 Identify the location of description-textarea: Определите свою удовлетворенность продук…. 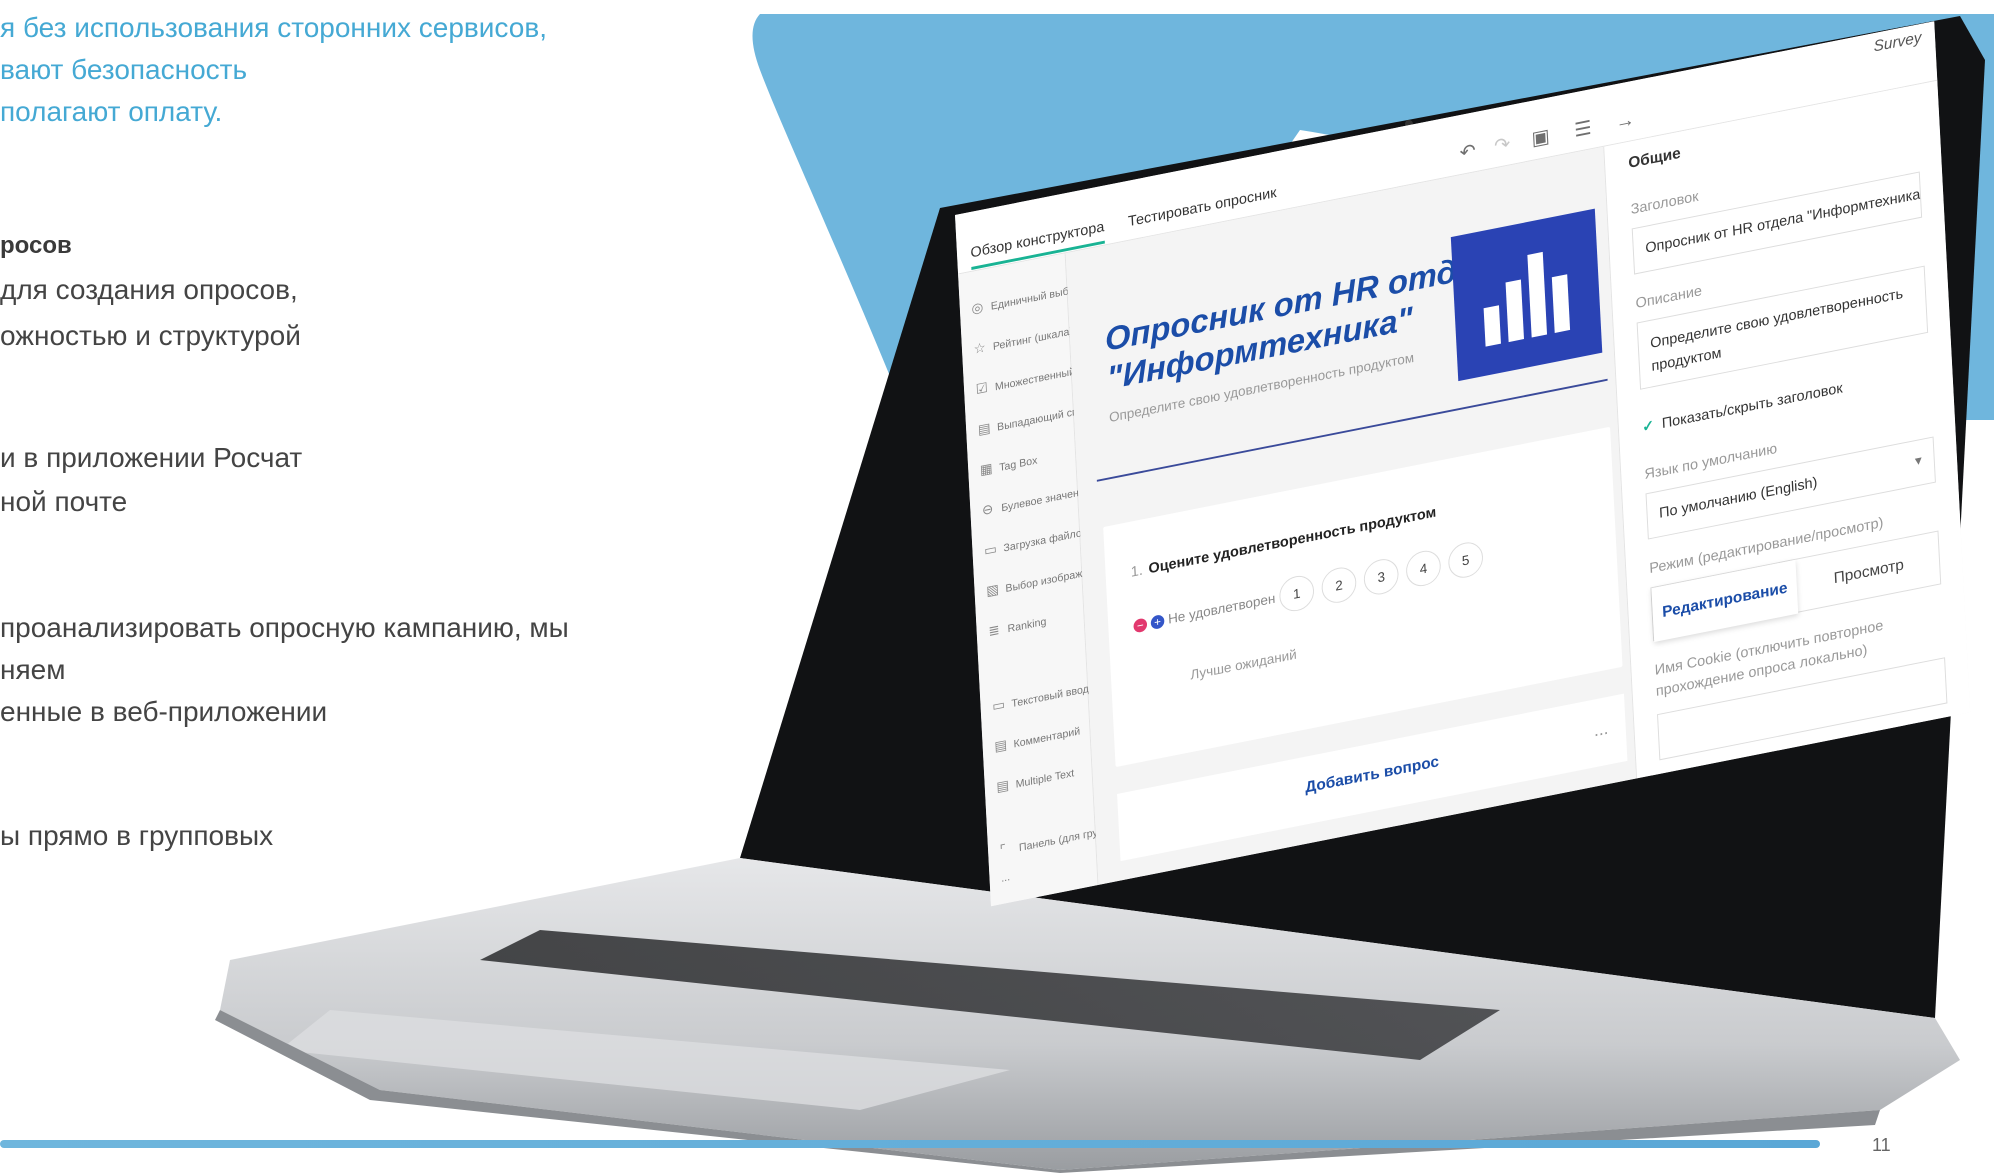
(1782, 327).